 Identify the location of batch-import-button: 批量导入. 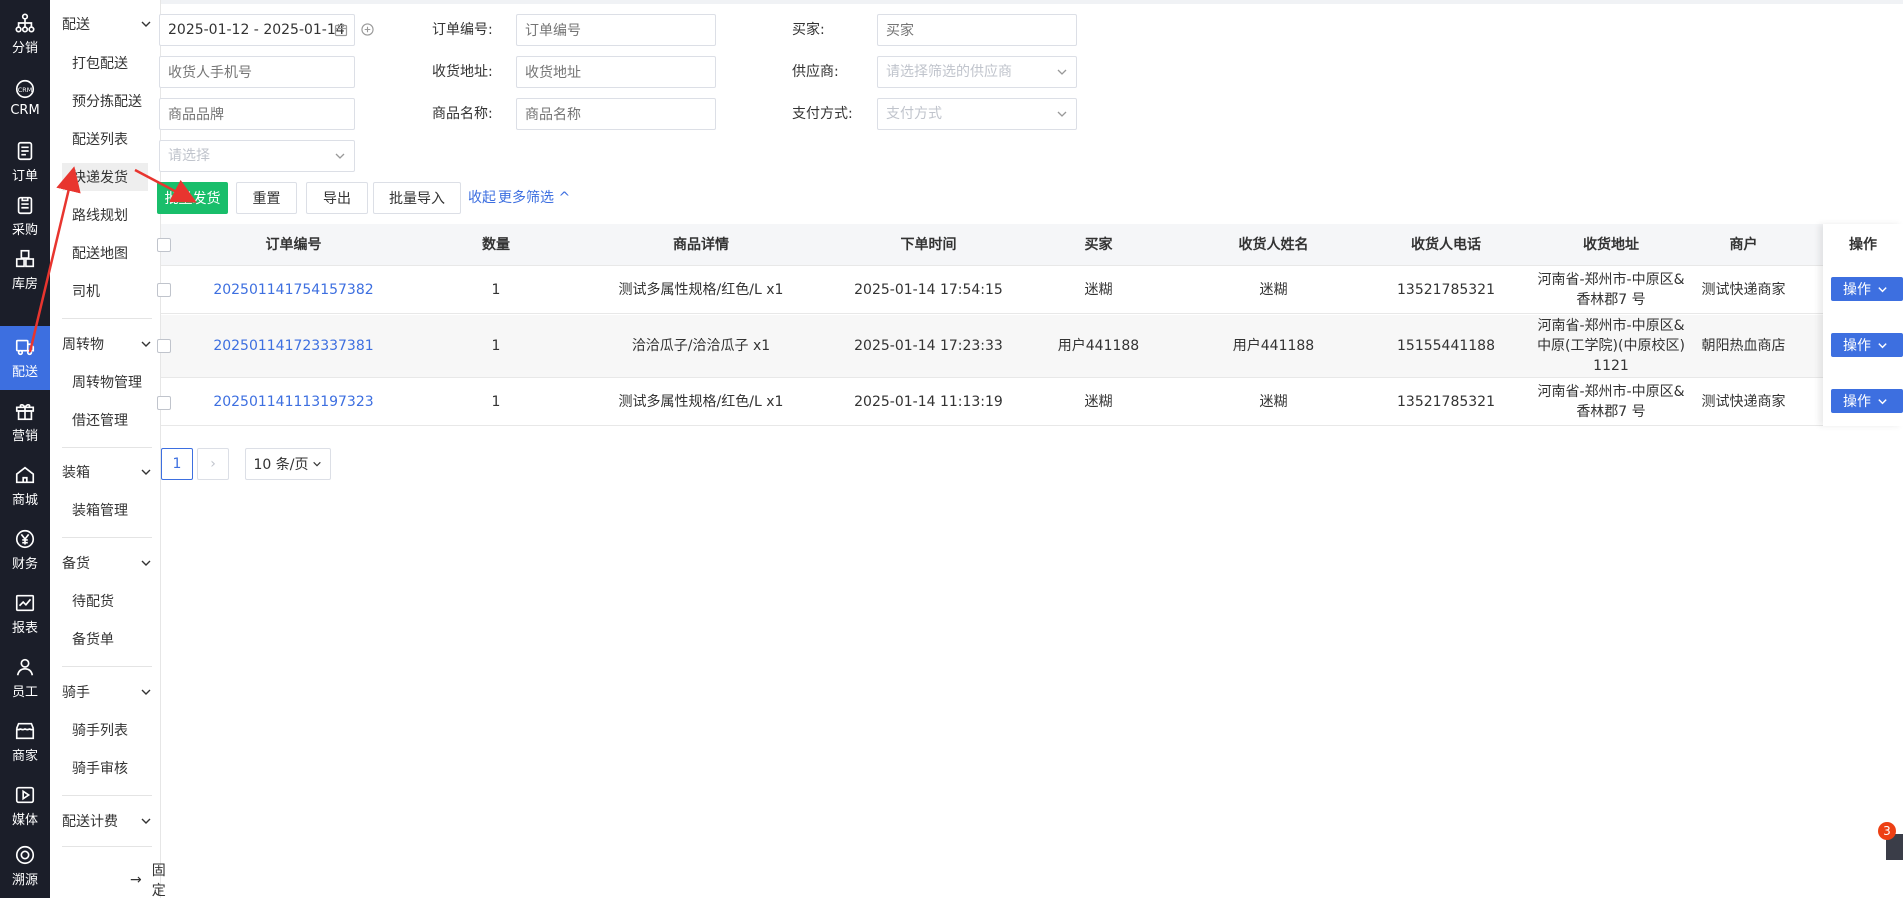
(417, 198).